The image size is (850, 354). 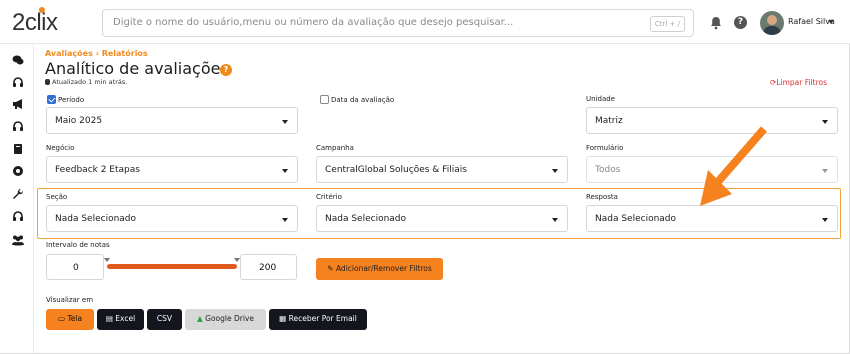 I want to click on periodo-select: Maio 2025, so click(x=172, y=120).